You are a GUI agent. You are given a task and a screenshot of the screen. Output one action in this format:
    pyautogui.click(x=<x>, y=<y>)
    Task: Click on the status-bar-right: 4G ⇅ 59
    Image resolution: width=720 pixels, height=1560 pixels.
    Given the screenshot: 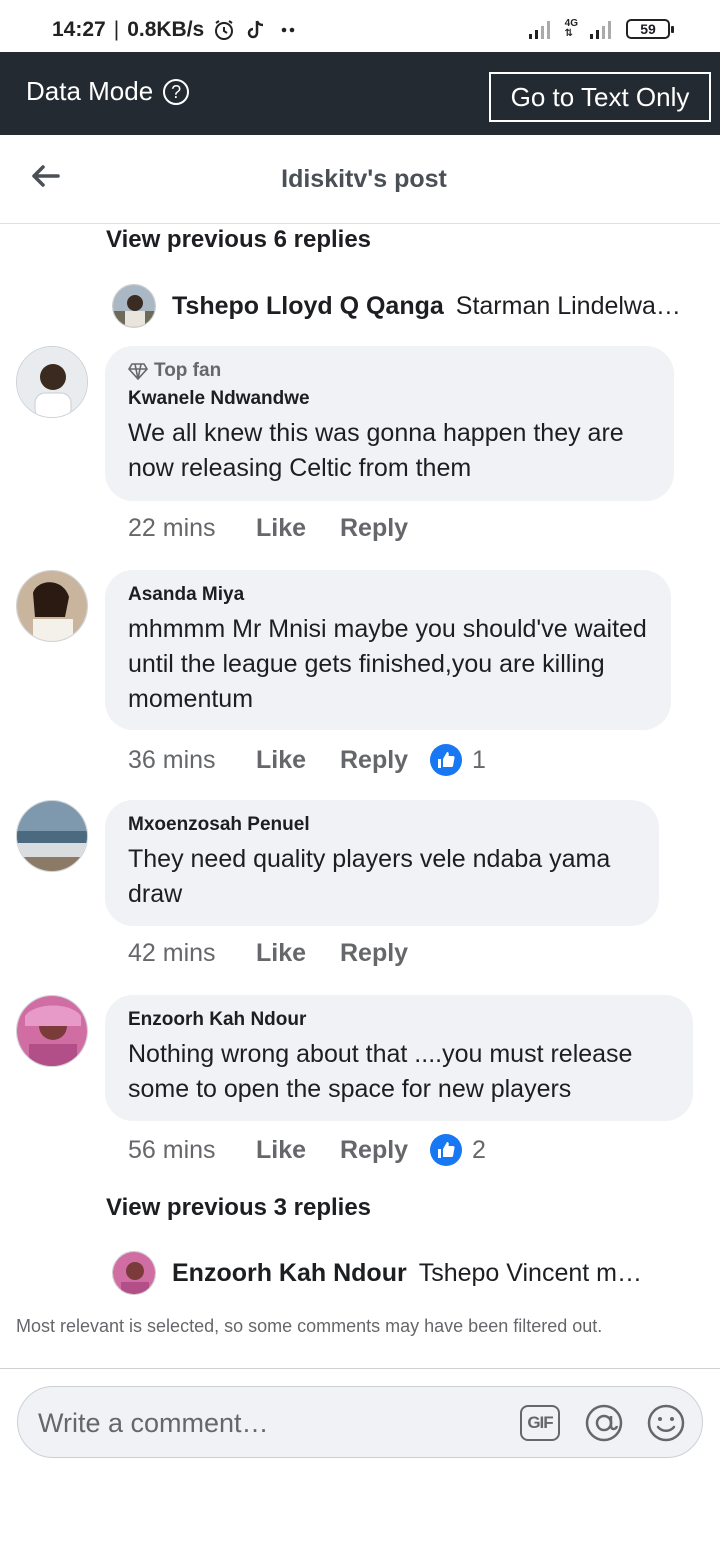 What is the action you would take?
    pyautogui.click(x=600, y=29)
    